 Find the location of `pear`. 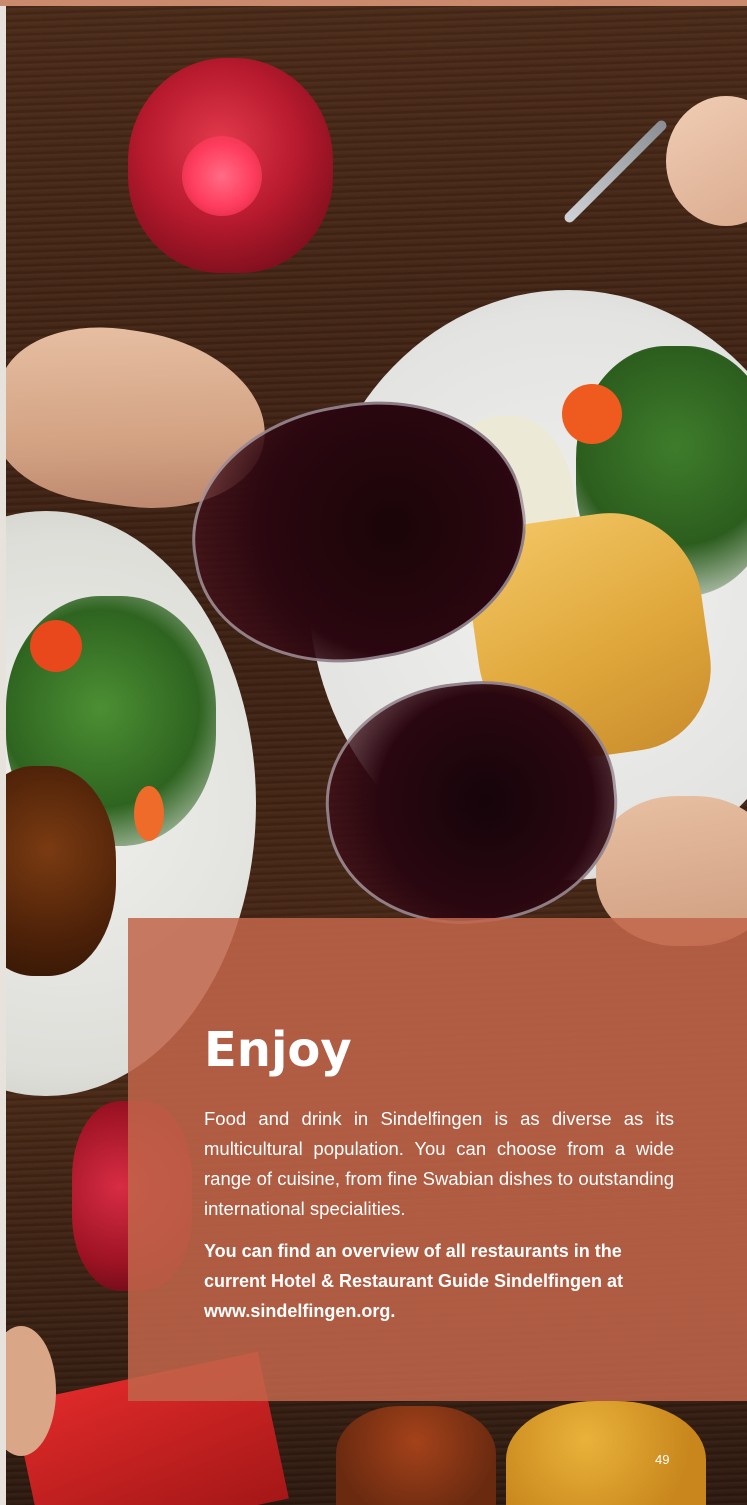

pear is located at coordinates (606, 1453).